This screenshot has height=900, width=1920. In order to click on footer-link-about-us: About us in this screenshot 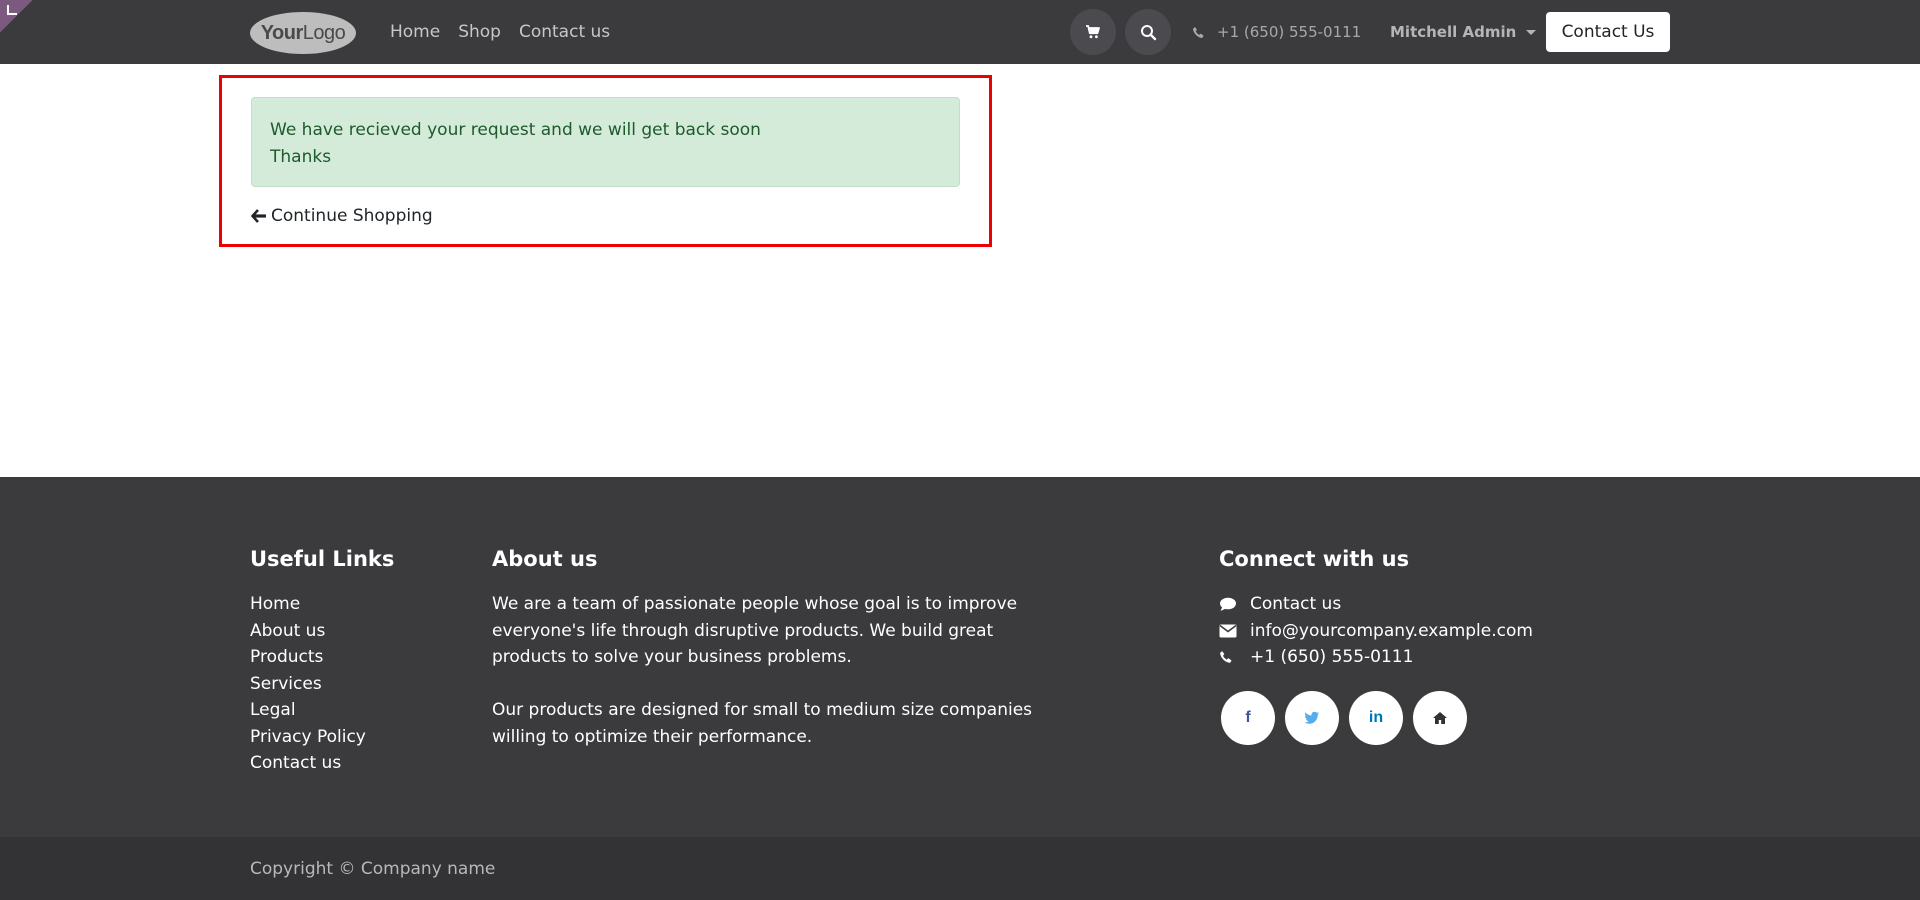, I will do `click(308, 631)`.